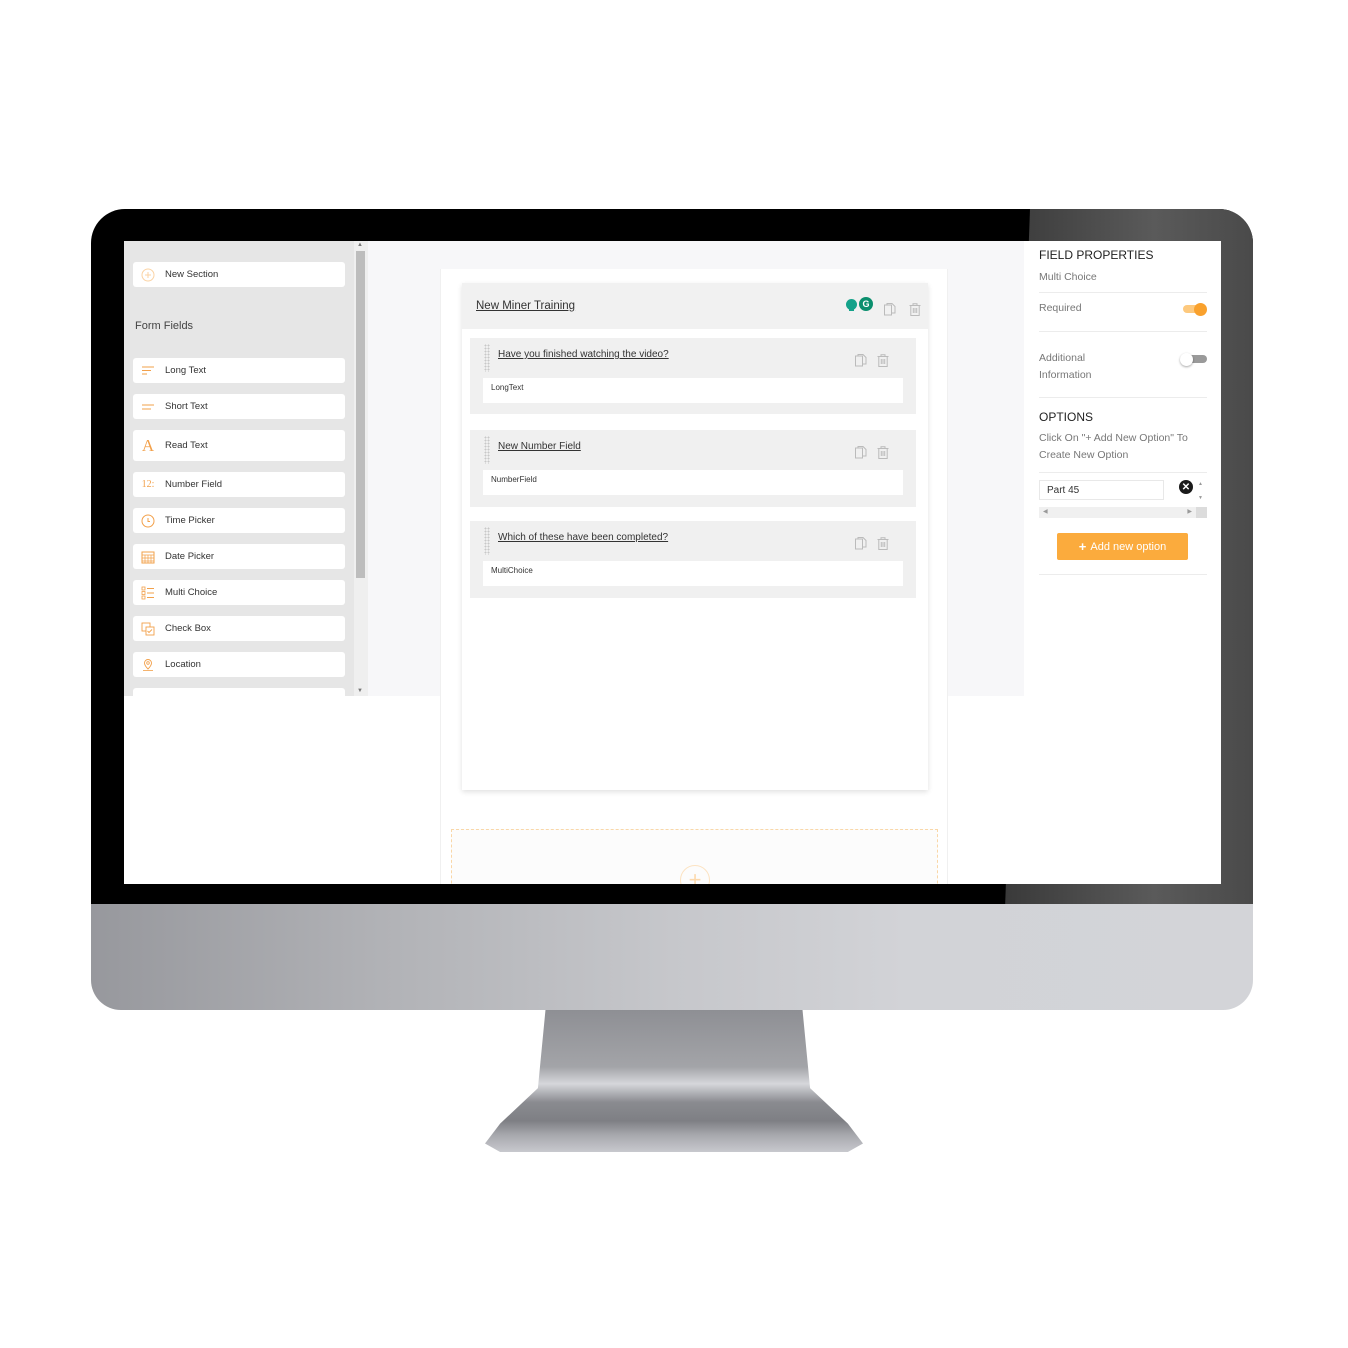  Describe the element at coordinates (693, 482) in the screenshot. I see `field-preview: NumberField` at that location.